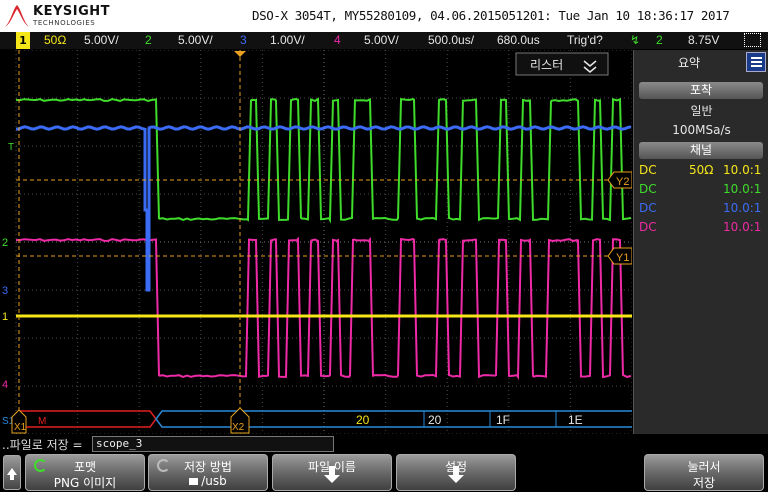 The width and height of the screenshot is (768, 492). What do you see at coordinates (85, 483) in the screenshot?
I see `format-value: PNG 이미지` at bounding box center [85, 483].